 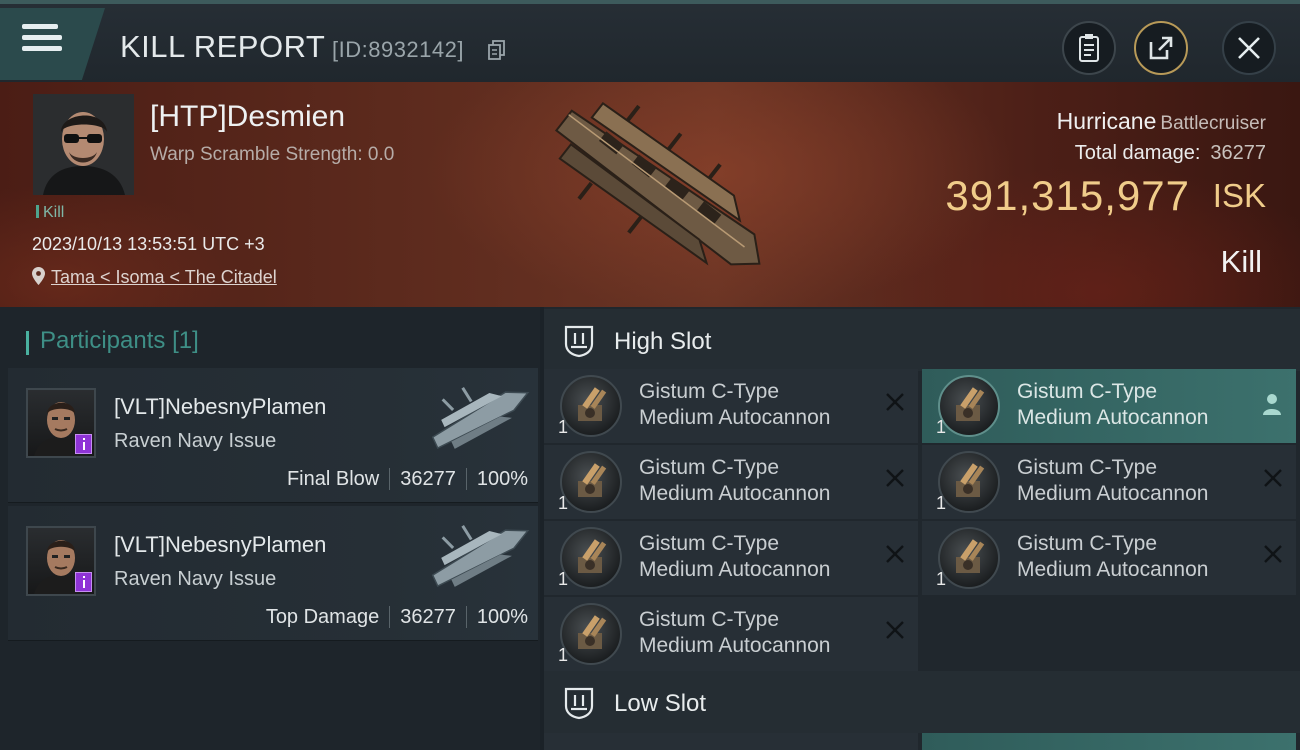 What do you see at coordinates (148, 244) in the screenshot?
I see `kill-timestamp: 2023/10/13 13:53:51 UTC +3` at bounding box center [148, 244].